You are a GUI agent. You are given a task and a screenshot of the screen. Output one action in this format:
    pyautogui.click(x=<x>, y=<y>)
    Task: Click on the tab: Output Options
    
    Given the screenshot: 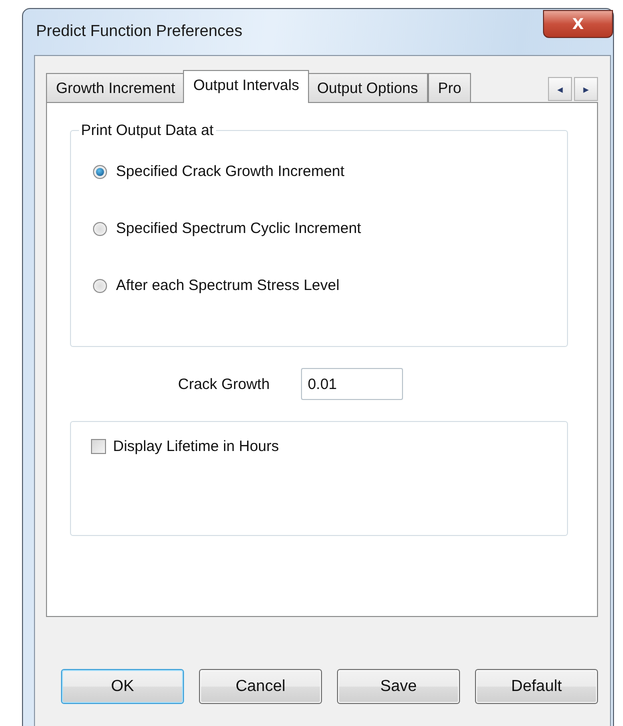 What is the action you would take?
    pyautogui.click(x=367, y=88)
    